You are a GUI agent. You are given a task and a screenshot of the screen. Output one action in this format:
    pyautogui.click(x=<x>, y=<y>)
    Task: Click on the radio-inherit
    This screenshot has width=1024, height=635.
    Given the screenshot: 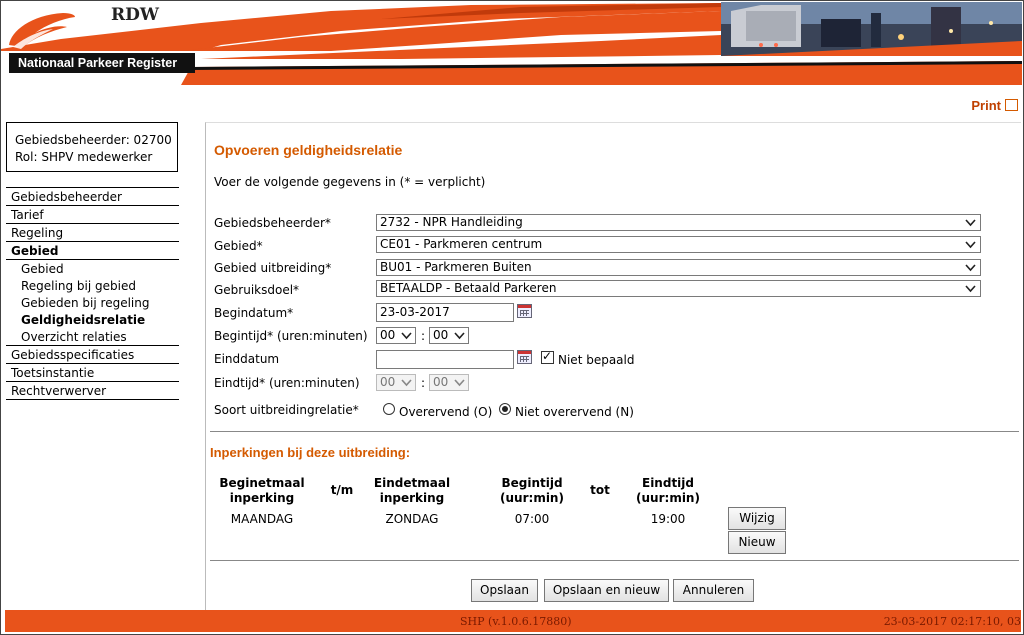 What is the action you would take?
    pyautogui.click(x=389, y=409)
    